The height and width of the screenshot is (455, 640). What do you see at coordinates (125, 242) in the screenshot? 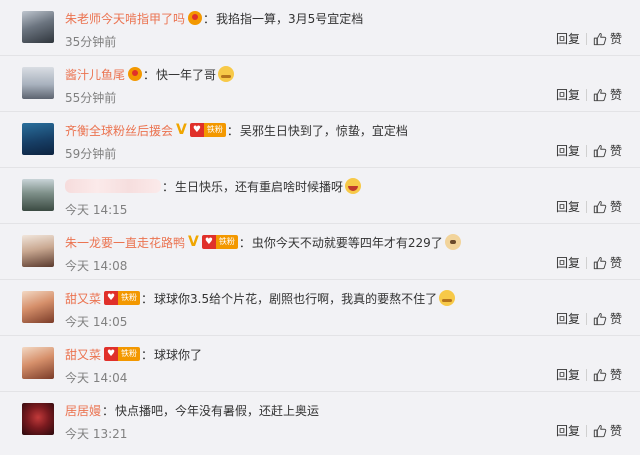
I see `username: 朱一龙要一直走花路鸭` at bounding box center [125, 242].